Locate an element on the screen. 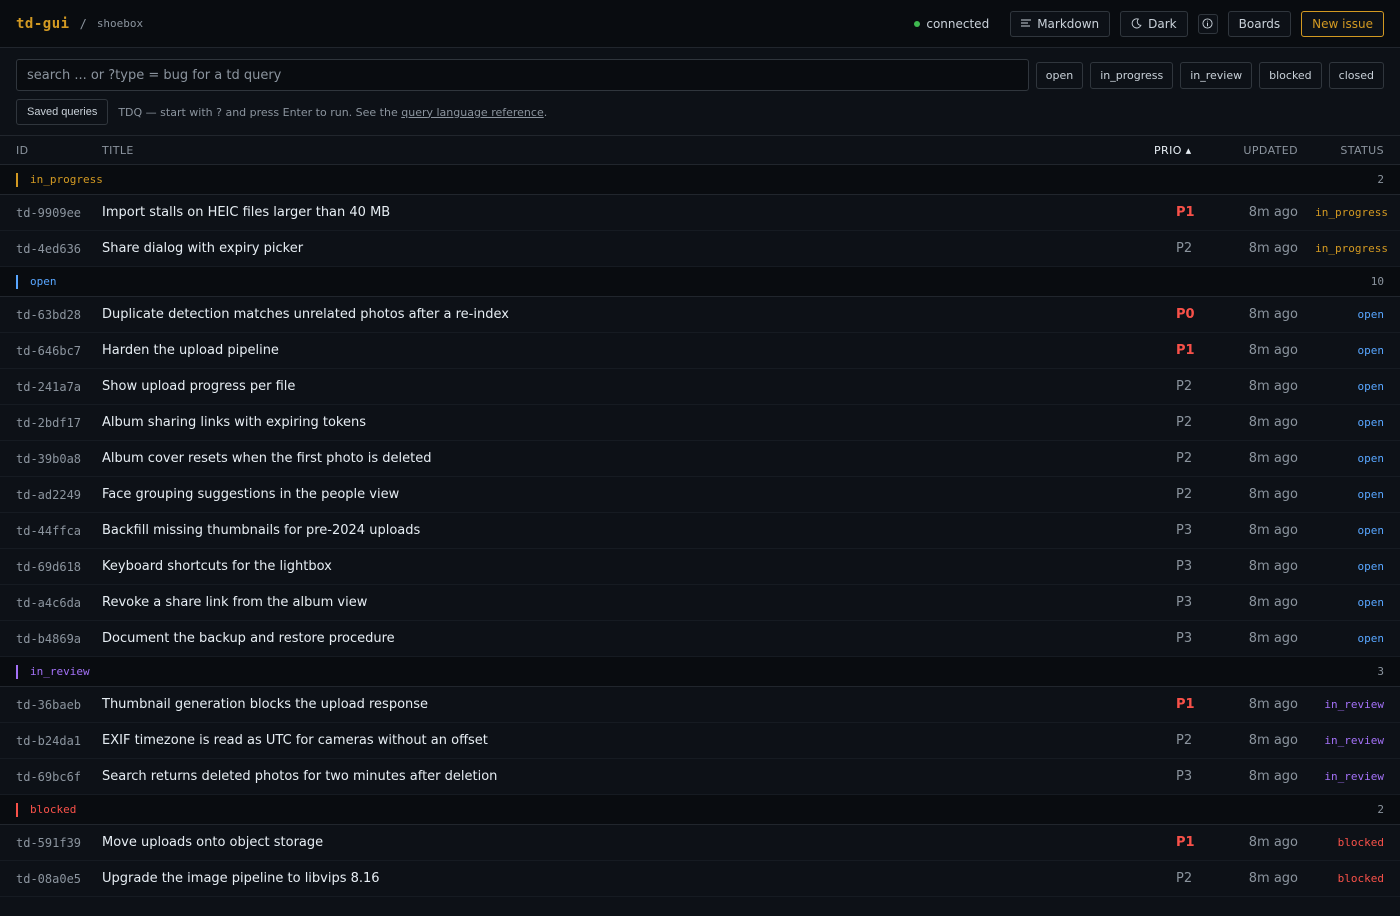 This screenshot has width=1400, height=916. info-button is located at coordinates (1207, 23).